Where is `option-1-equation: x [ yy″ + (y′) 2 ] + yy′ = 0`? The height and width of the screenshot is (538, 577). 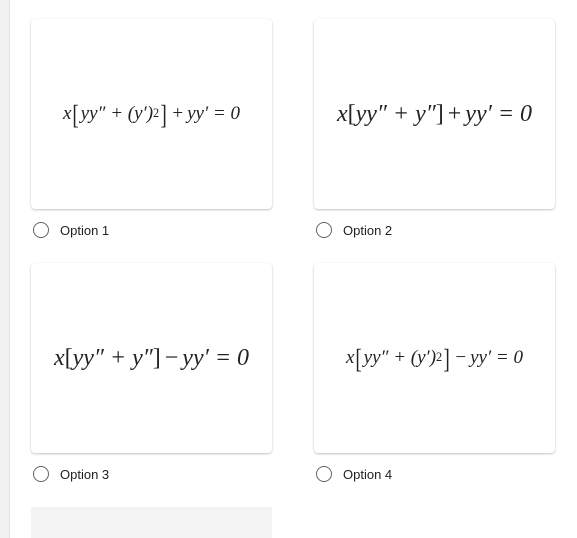 option-1-equation: x [ yy″ + (y′) 2 ] + yy′ = 0 is located at coordinates (151, 114).